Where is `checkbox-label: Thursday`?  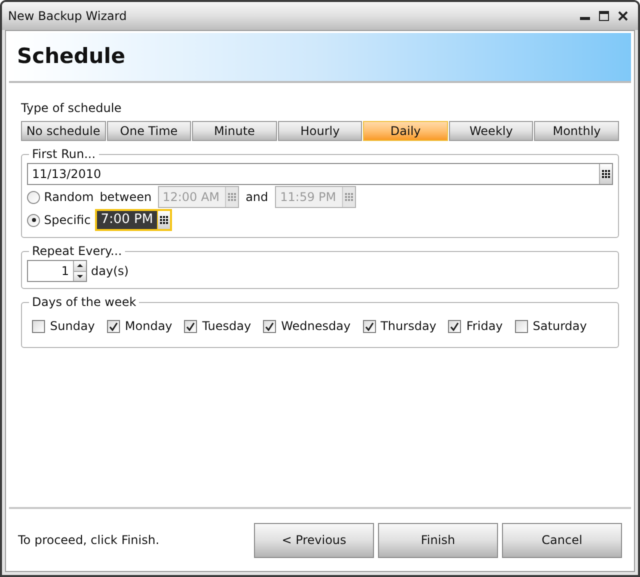
checkbox-label: Thursday is located at coordinates (408, 326).